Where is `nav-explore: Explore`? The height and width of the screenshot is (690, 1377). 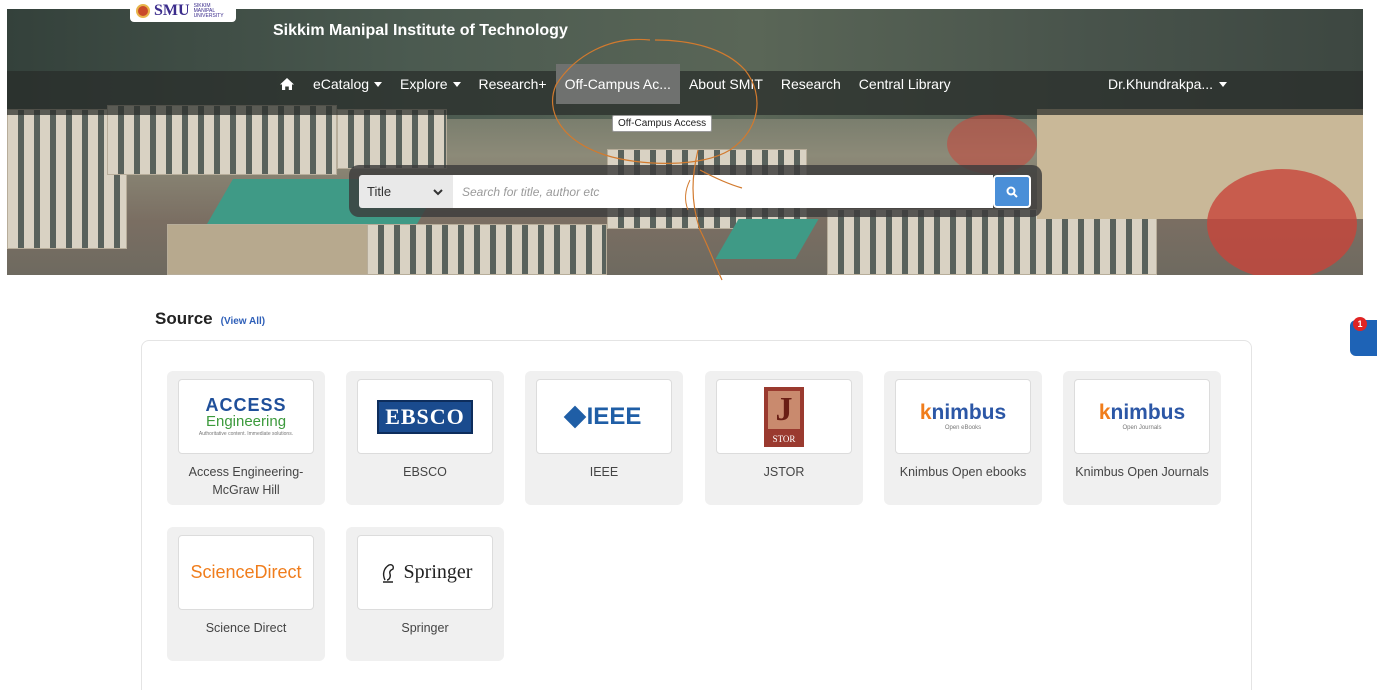
nav-explore: Explore is located at coordinates (430, 84).